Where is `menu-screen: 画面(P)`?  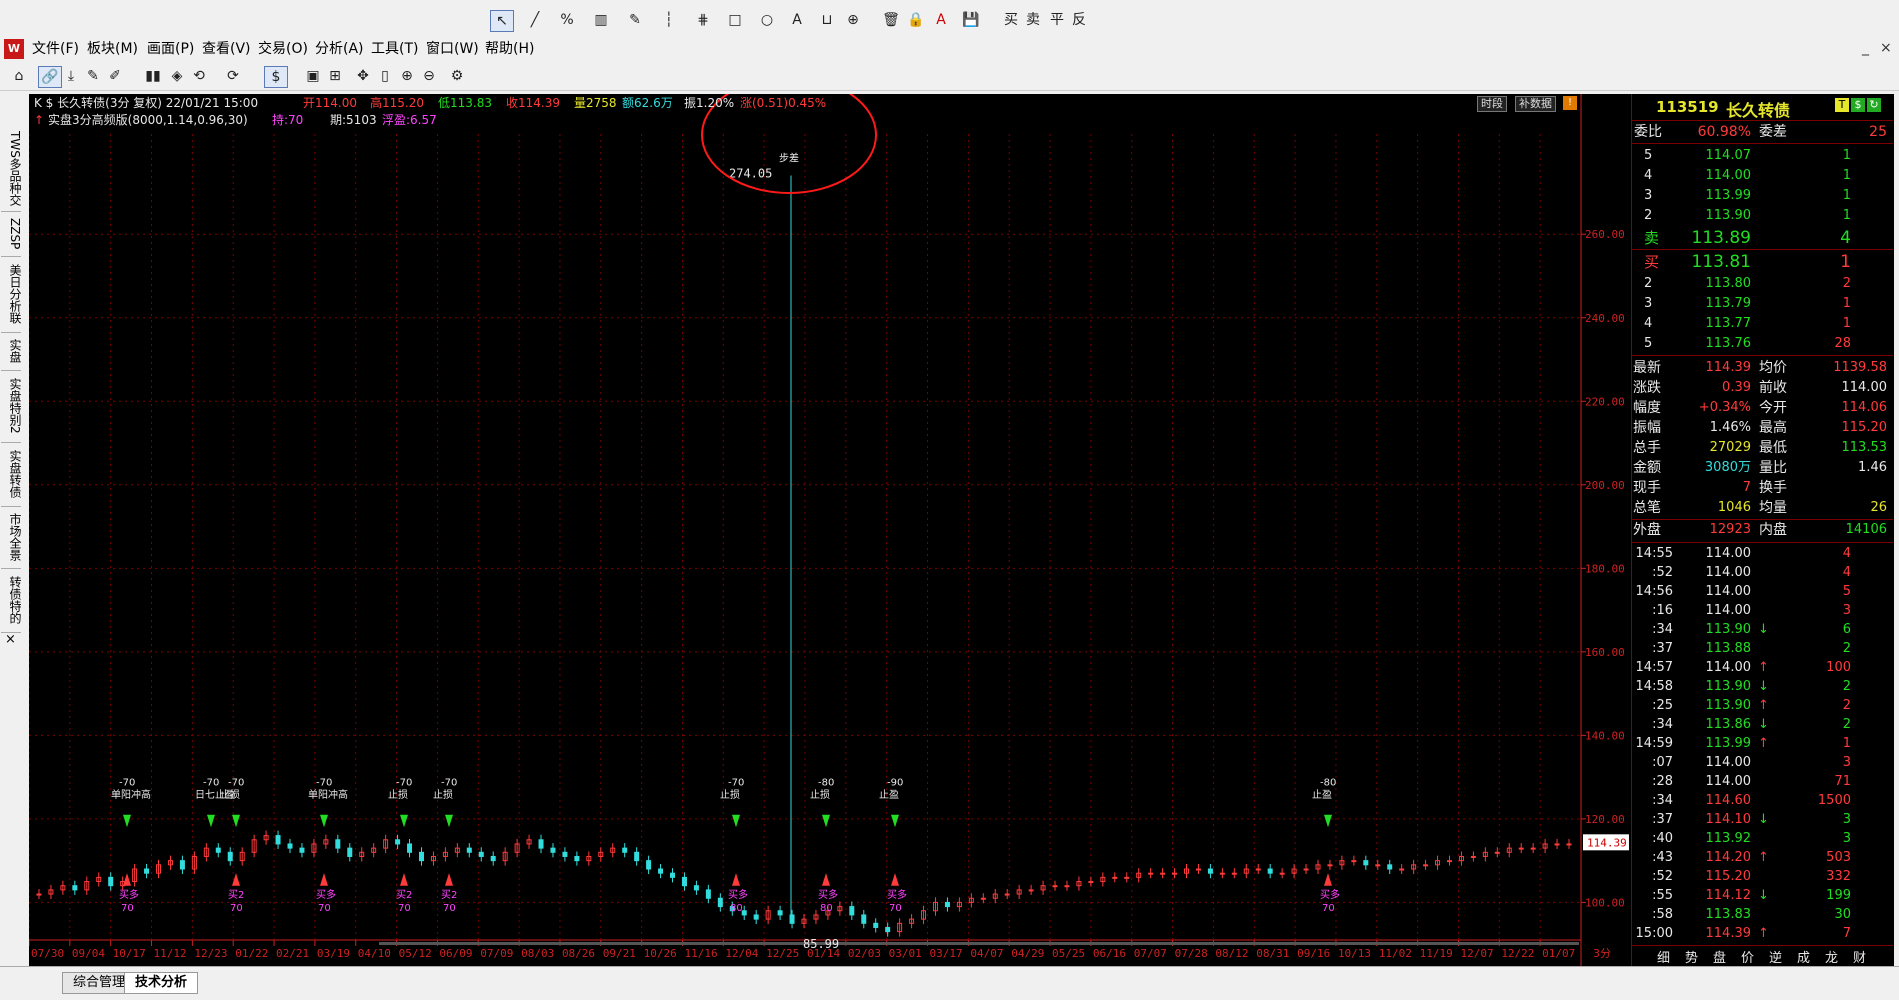 menu-screen: 画面(P) is located at coordinates (170, 49).